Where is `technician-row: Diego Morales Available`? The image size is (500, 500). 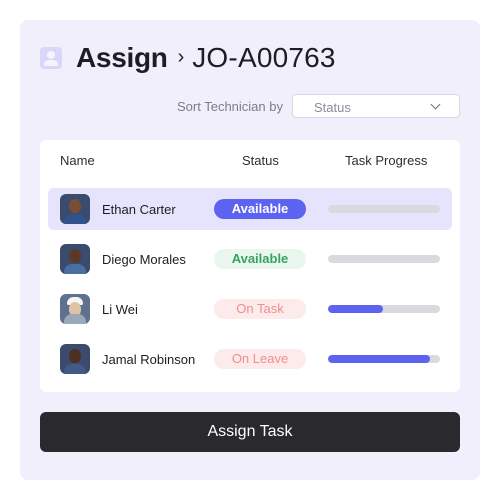 technician-row: Diego Morales Available is located at coordinates (250, 259).